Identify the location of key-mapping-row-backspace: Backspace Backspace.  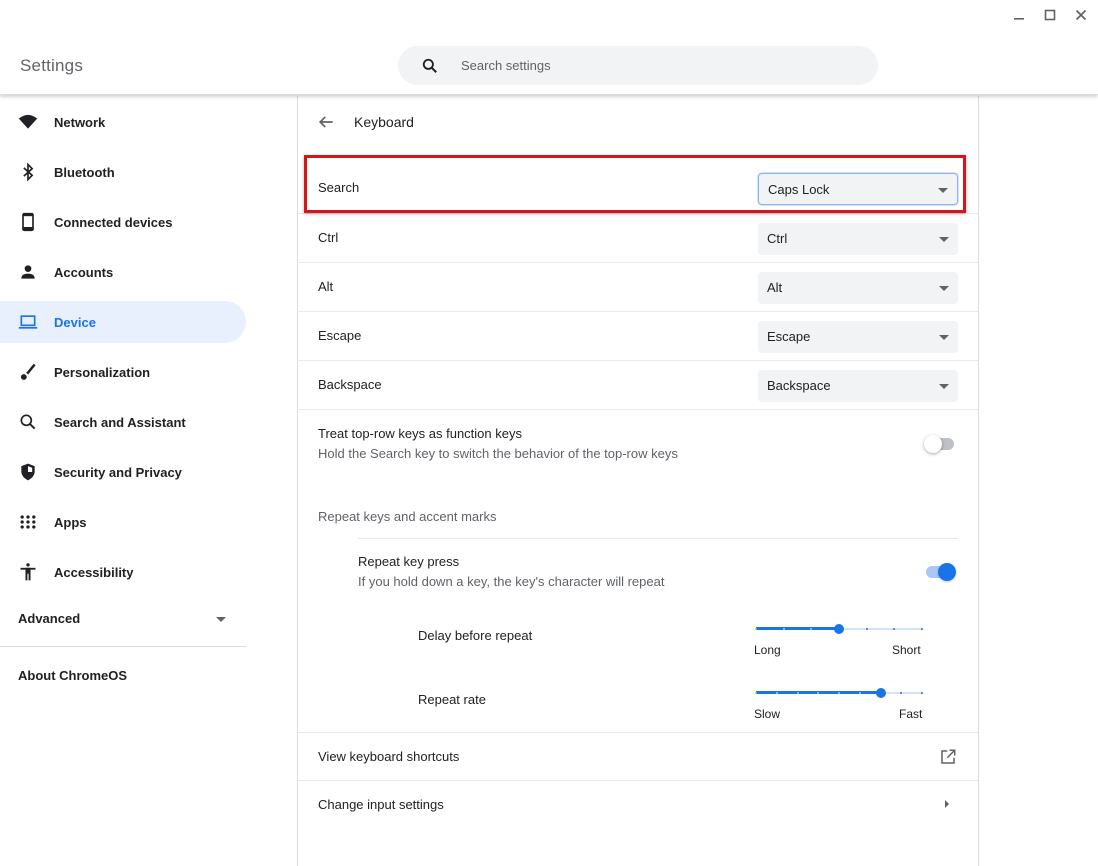
(638, 384).